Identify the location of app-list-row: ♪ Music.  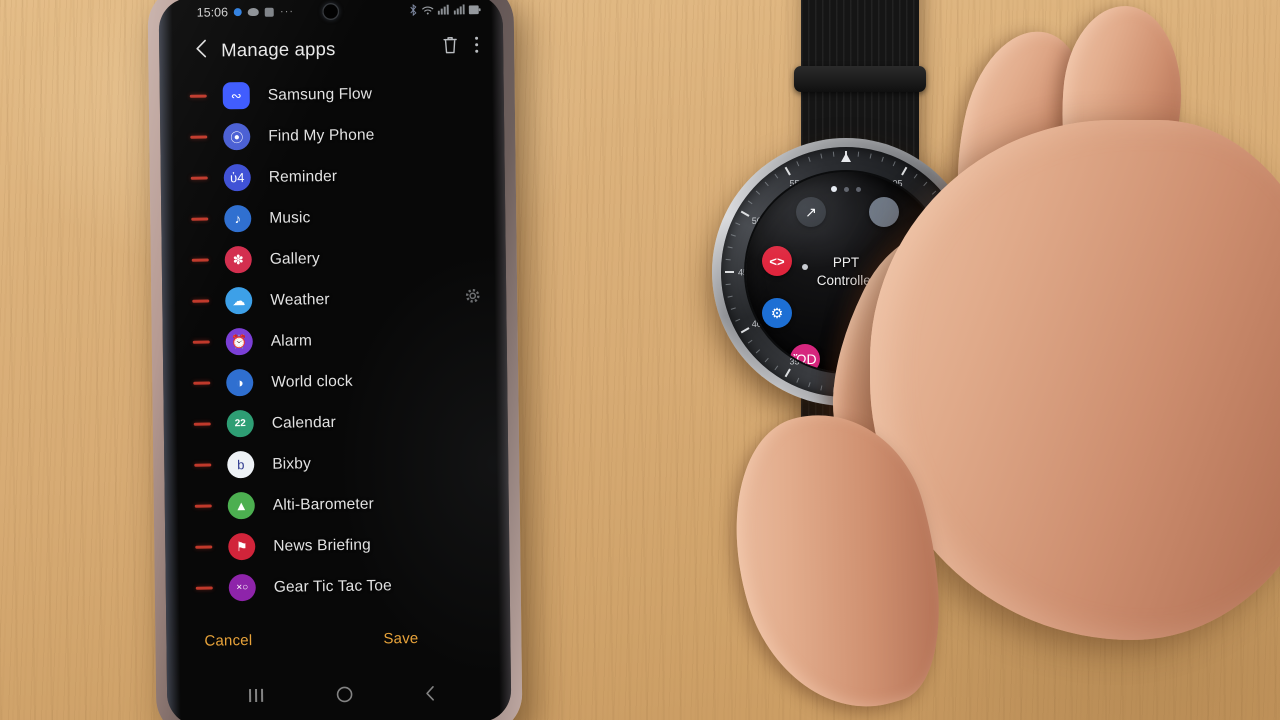
(333, 217).